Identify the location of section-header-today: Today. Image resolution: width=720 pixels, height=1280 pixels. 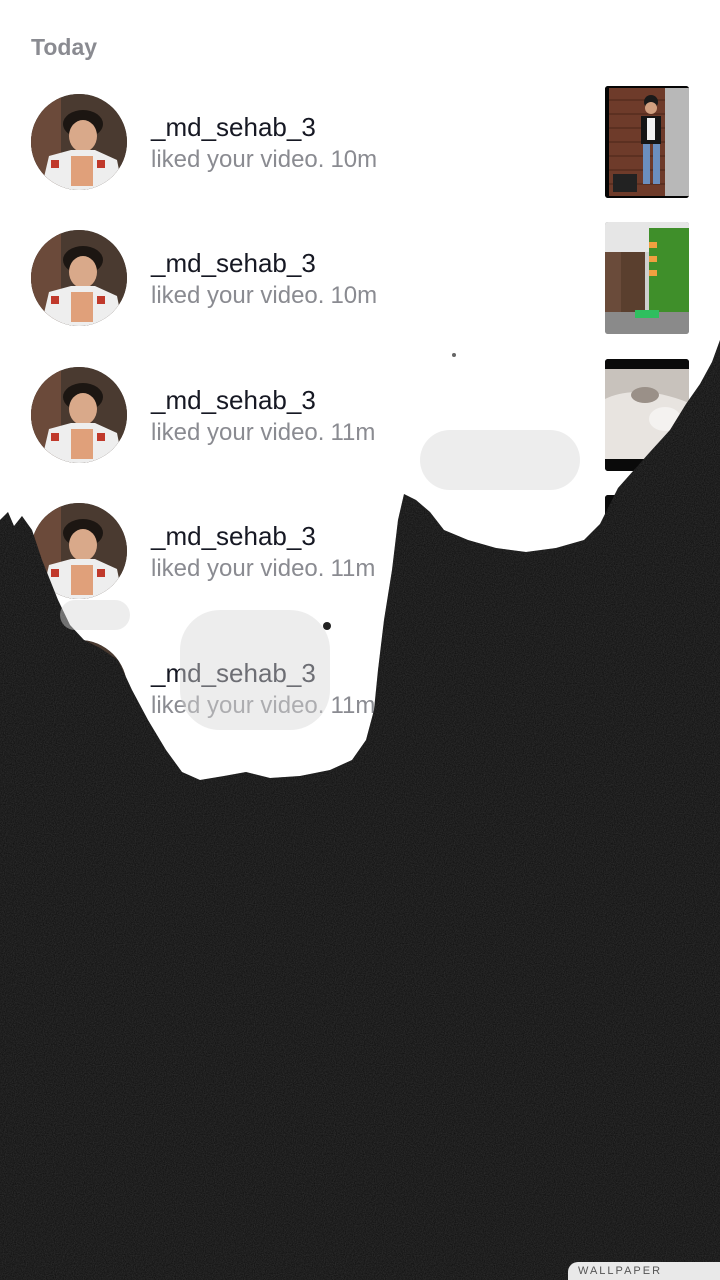
(64, 47).